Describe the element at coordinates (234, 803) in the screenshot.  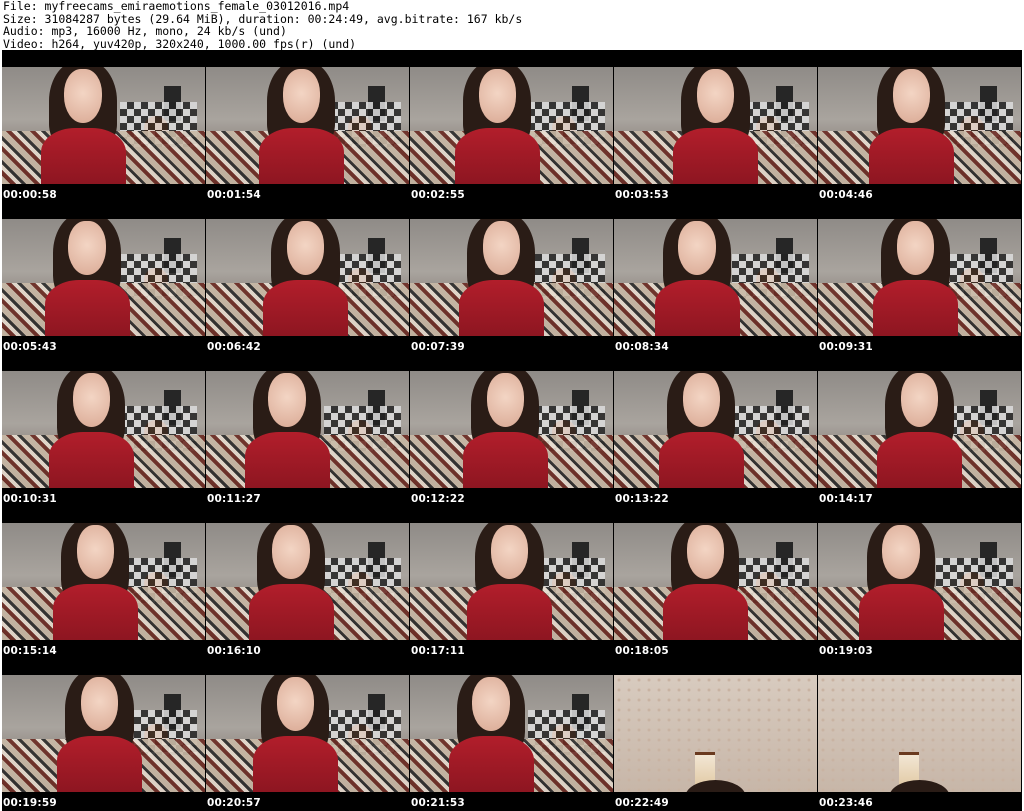
I see `thumbnail-timestamp: 00:20:57` at that location.